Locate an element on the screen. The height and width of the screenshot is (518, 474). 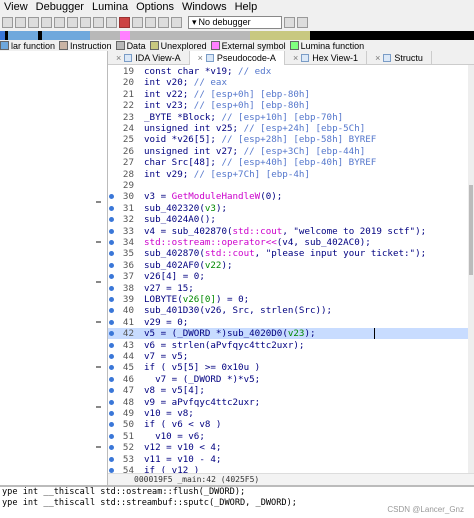
scroll-thumb is located at coordinates (471, 230).